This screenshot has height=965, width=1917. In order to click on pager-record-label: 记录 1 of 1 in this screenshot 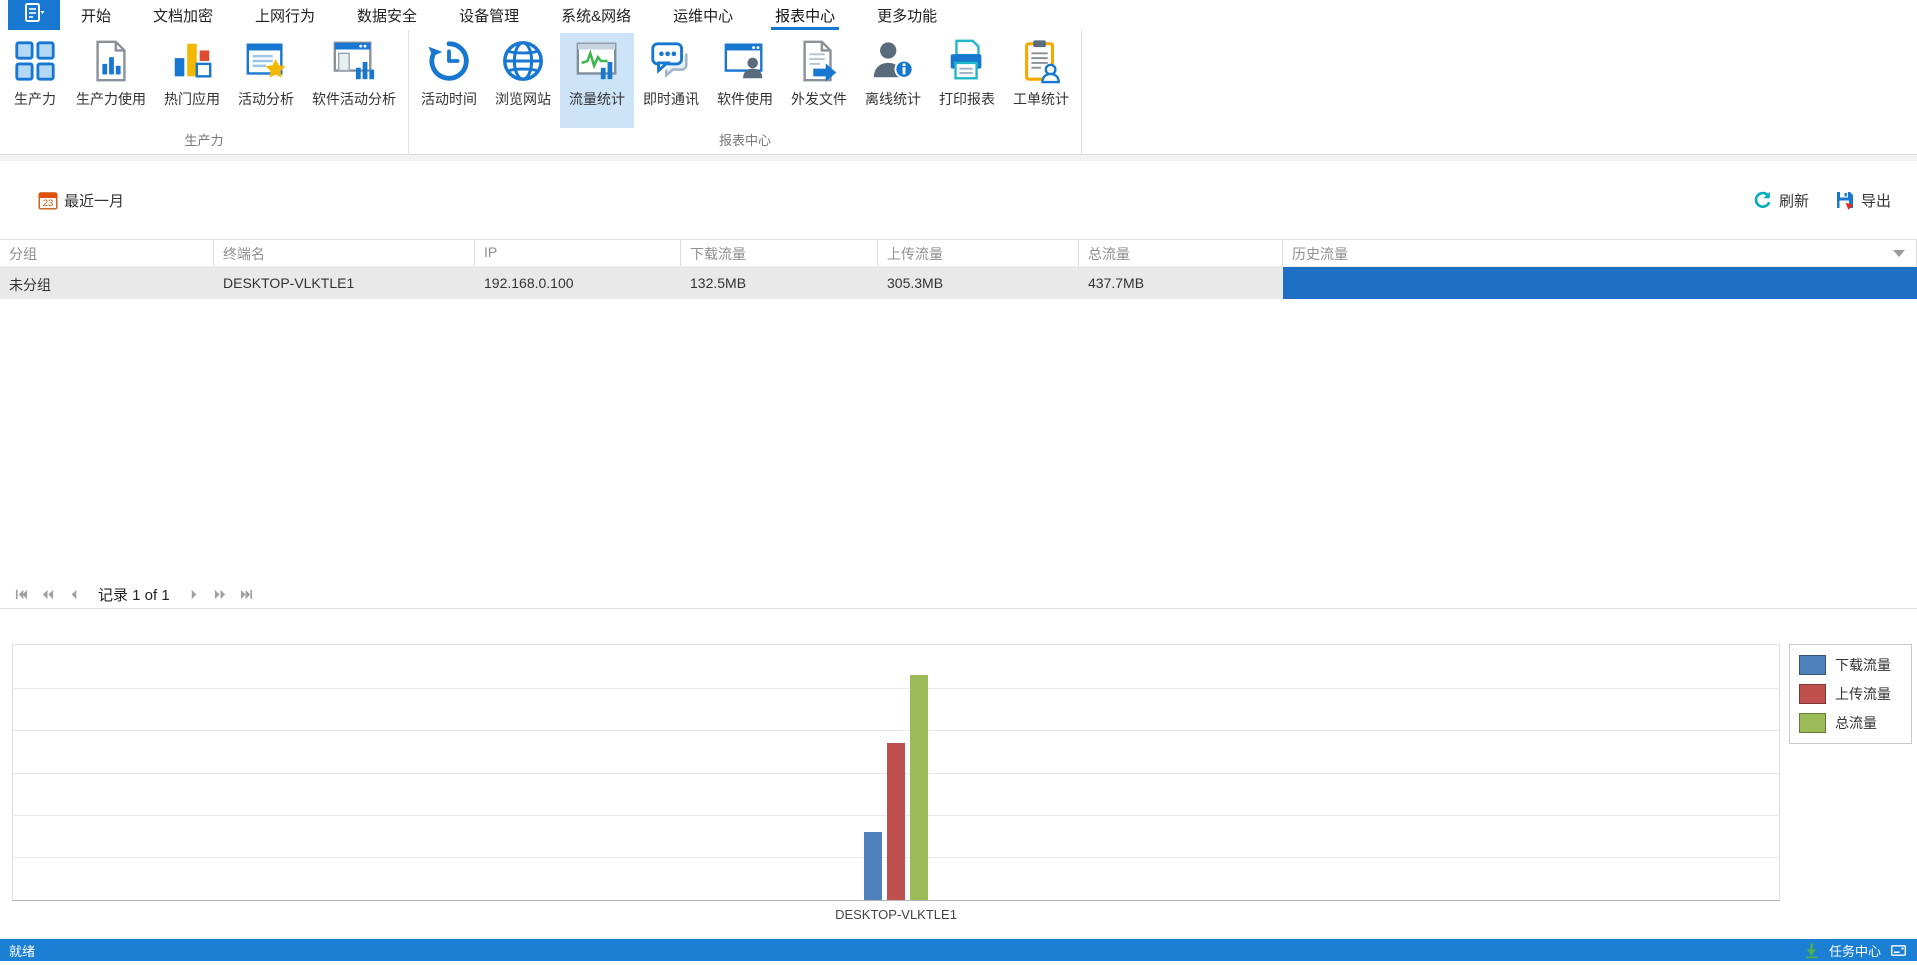, I will do `click(134, 595)`.